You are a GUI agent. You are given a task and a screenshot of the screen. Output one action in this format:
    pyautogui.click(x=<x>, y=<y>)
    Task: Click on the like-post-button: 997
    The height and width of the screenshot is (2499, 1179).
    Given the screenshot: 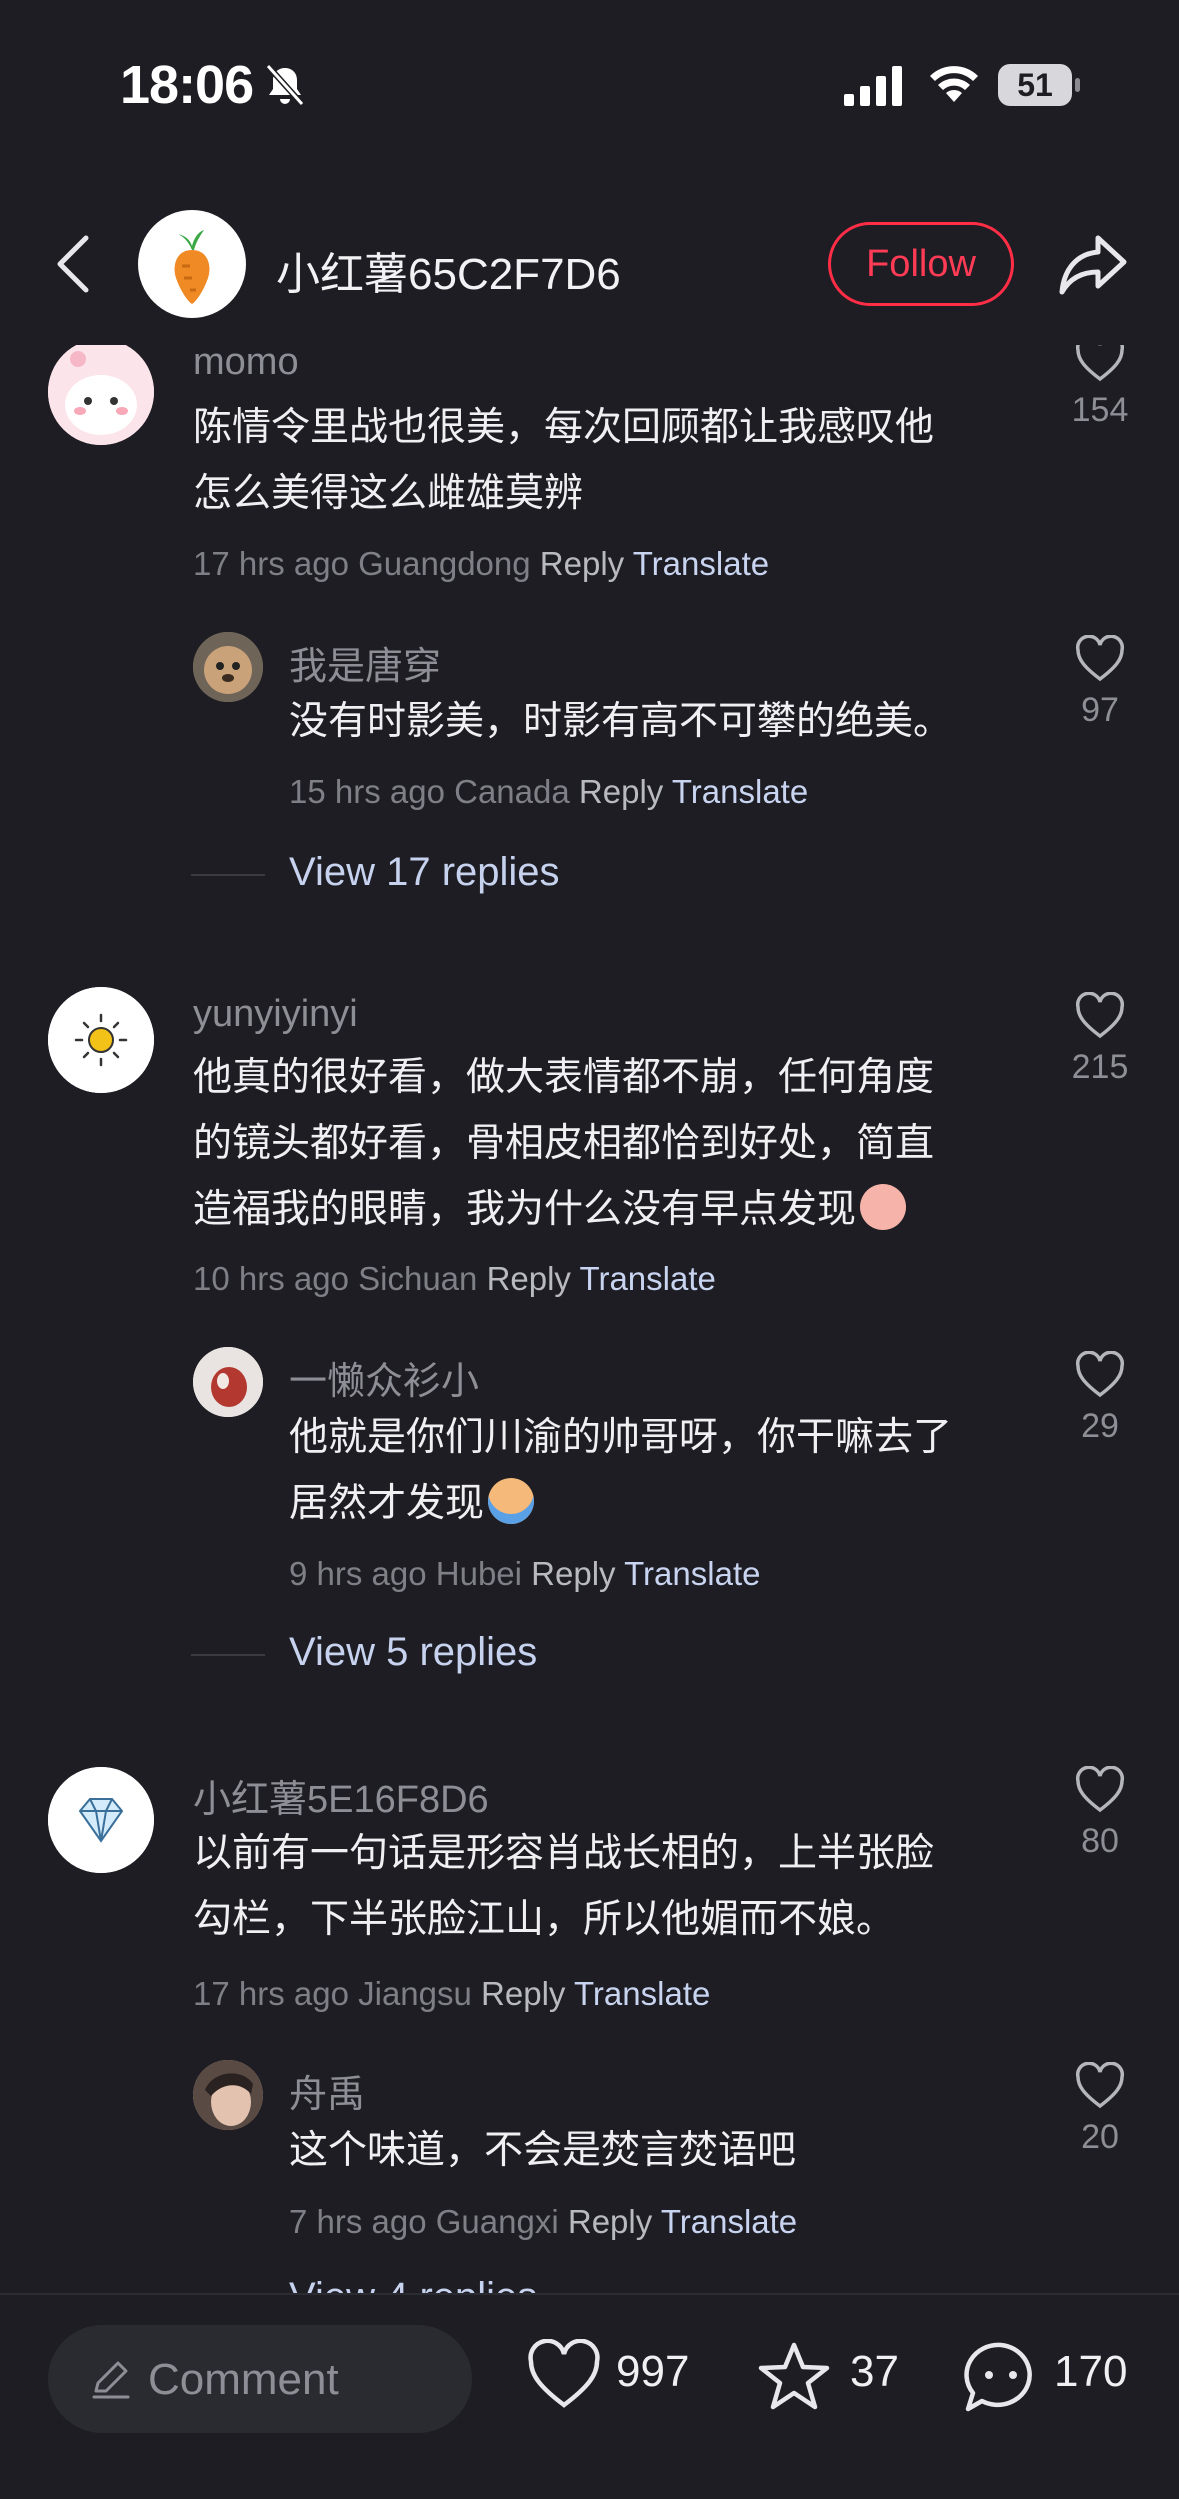 What is the action you would take?
    pyautogui.click(x=614, y=2378)
    